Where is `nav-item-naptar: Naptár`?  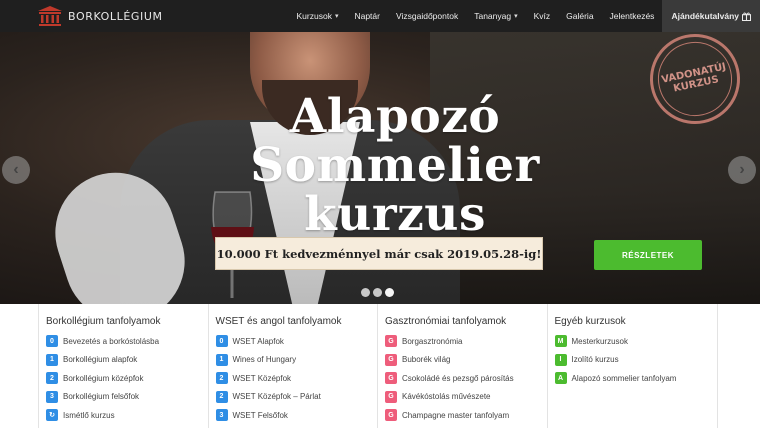
nav-item-naptar: Naptár is located at coordinates (367, 16).